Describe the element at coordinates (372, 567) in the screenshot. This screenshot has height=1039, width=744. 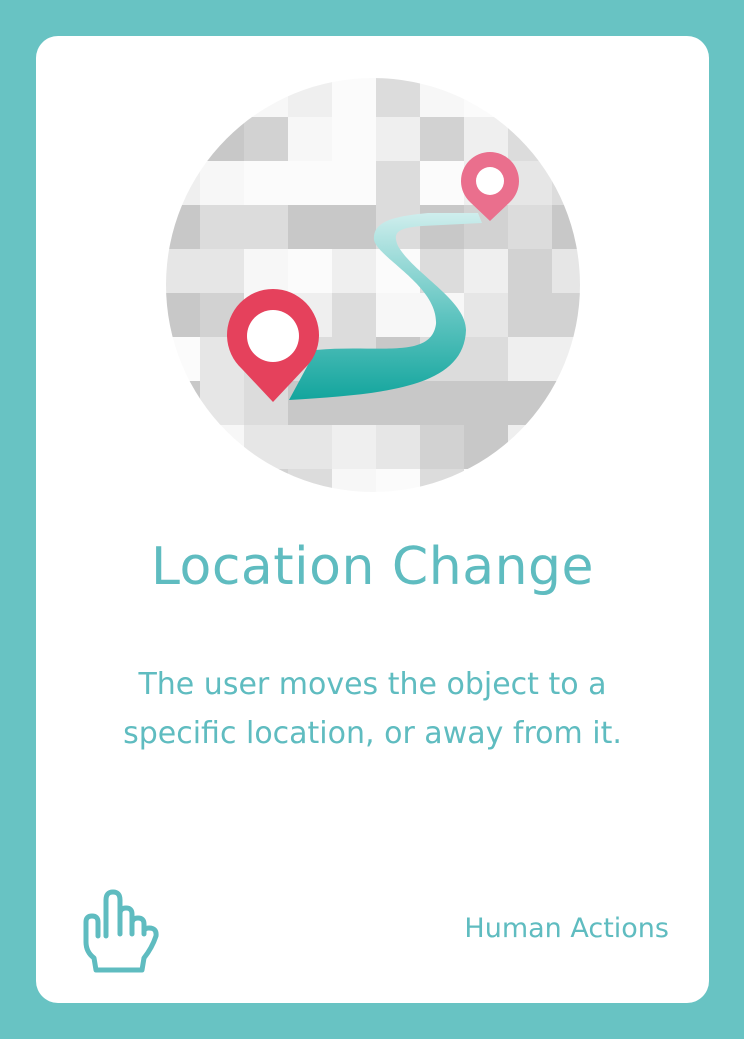
I see `card-title: Location Change` at that location.